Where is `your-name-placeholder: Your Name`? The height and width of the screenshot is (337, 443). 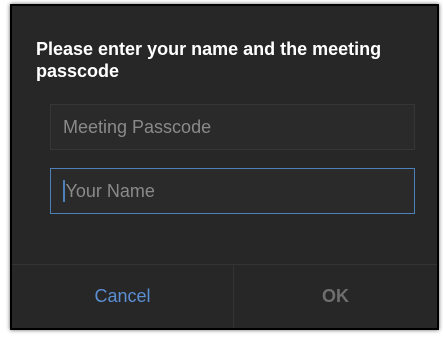 your-name-placeholder: Your Name is located at coordinates (110, 190).